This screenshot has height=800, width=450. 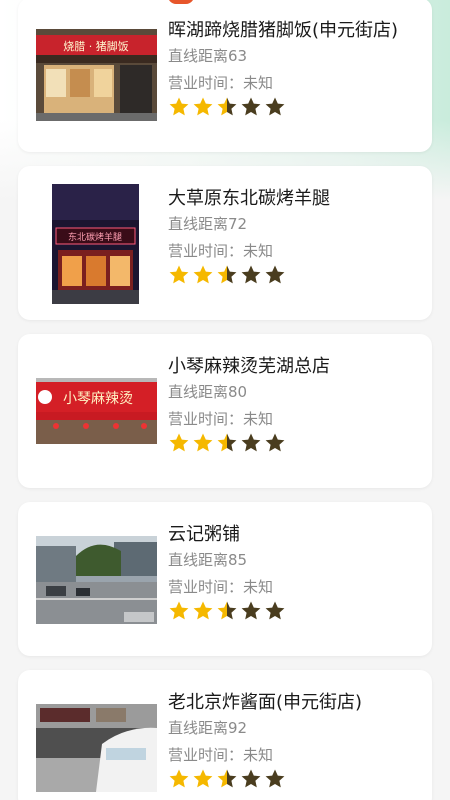 I want to click on restaurant-photo: 东北碳烤羊腿, so click(x=95, y=244).